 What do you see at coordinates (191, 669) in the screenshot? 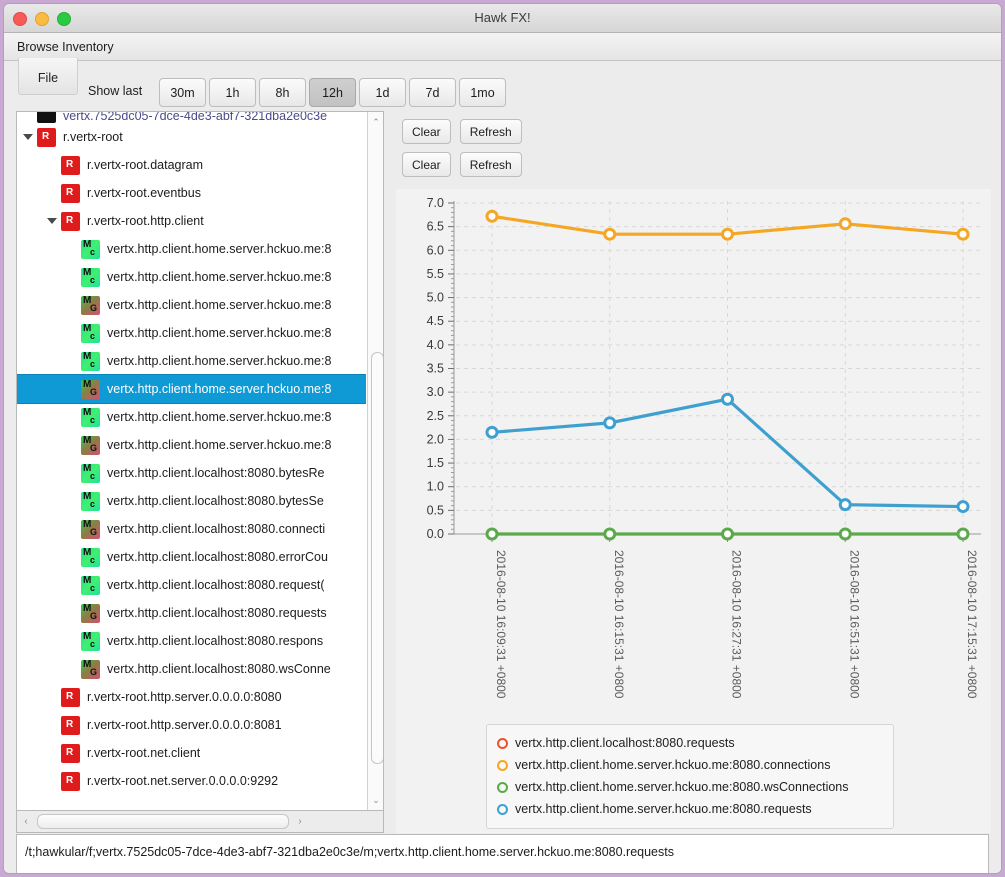
I see `tree-row: vertx.http.client.localhost:8080.wsConne` at bounding box center [191, 669].